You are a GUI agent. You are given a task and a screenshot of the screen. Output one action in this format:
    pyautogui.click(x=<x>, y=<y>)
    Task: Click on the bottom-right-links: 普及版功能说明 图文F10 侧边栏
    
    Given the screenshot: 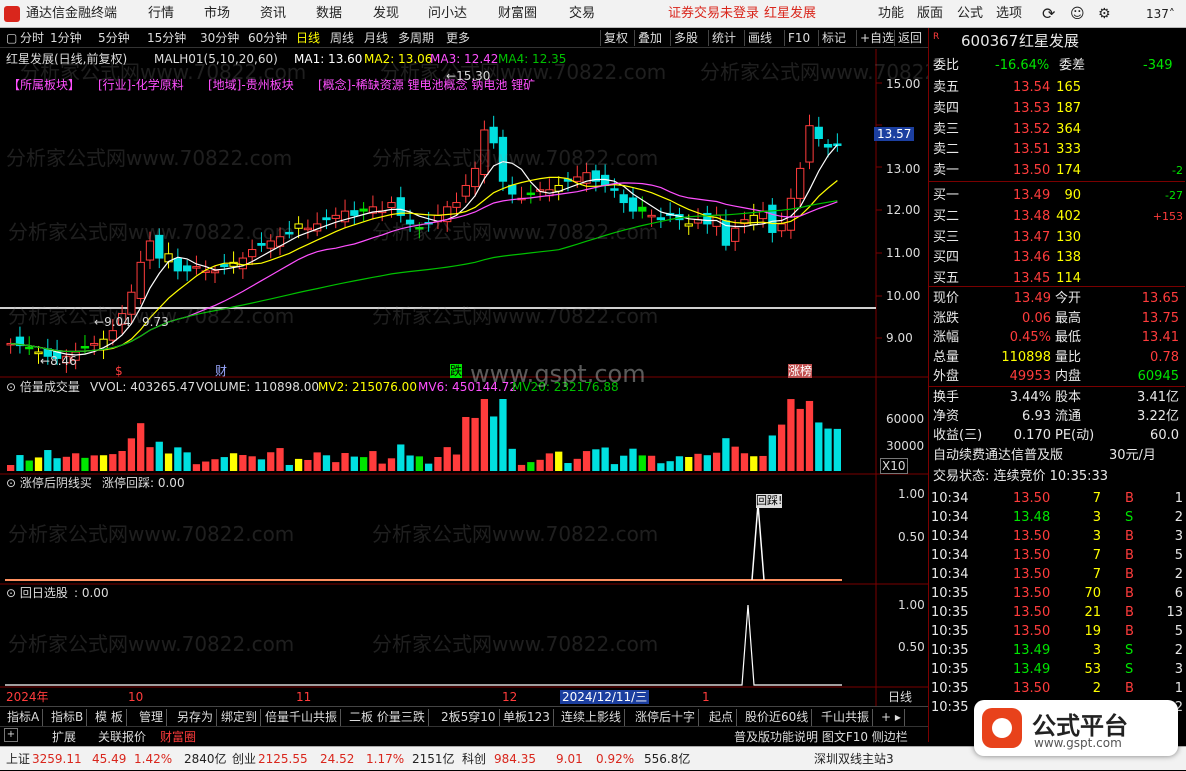 What is the action you would take?
    pyautogui.click(x=821, y=736)
    